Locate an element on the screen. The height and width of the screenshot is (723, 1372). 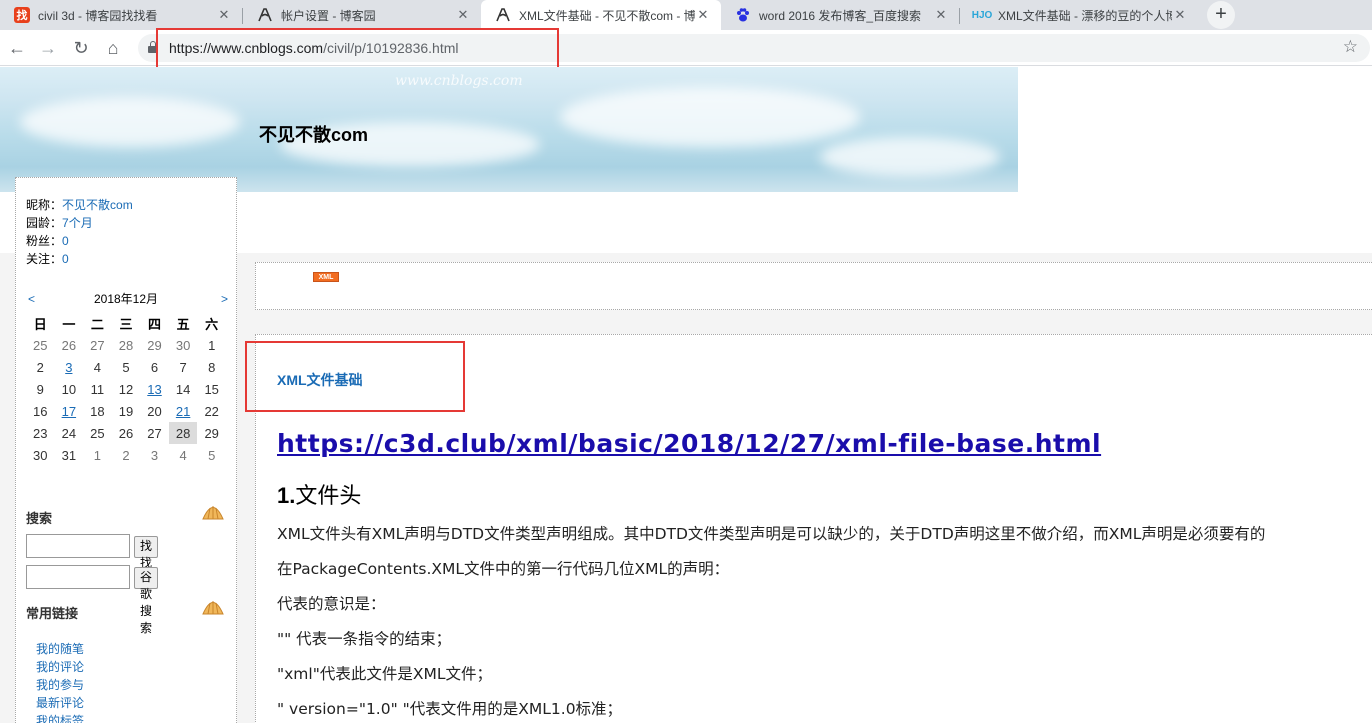
forward-arrow-icon: → is located at coordinates (48, 48).